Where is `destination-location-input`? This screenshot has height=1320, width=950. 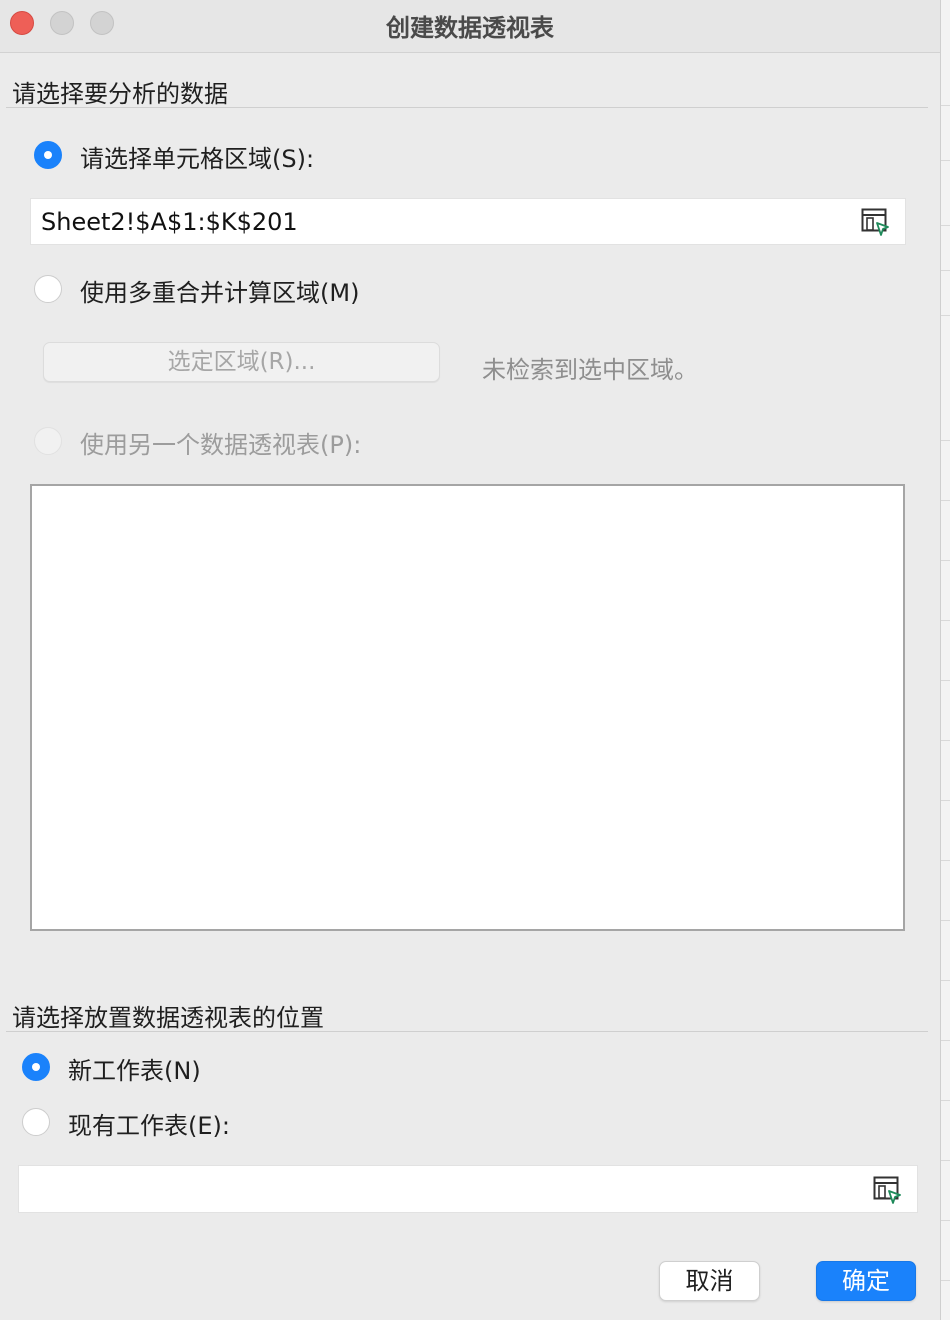
destination-location-input is located at coordinates (468, 1189).